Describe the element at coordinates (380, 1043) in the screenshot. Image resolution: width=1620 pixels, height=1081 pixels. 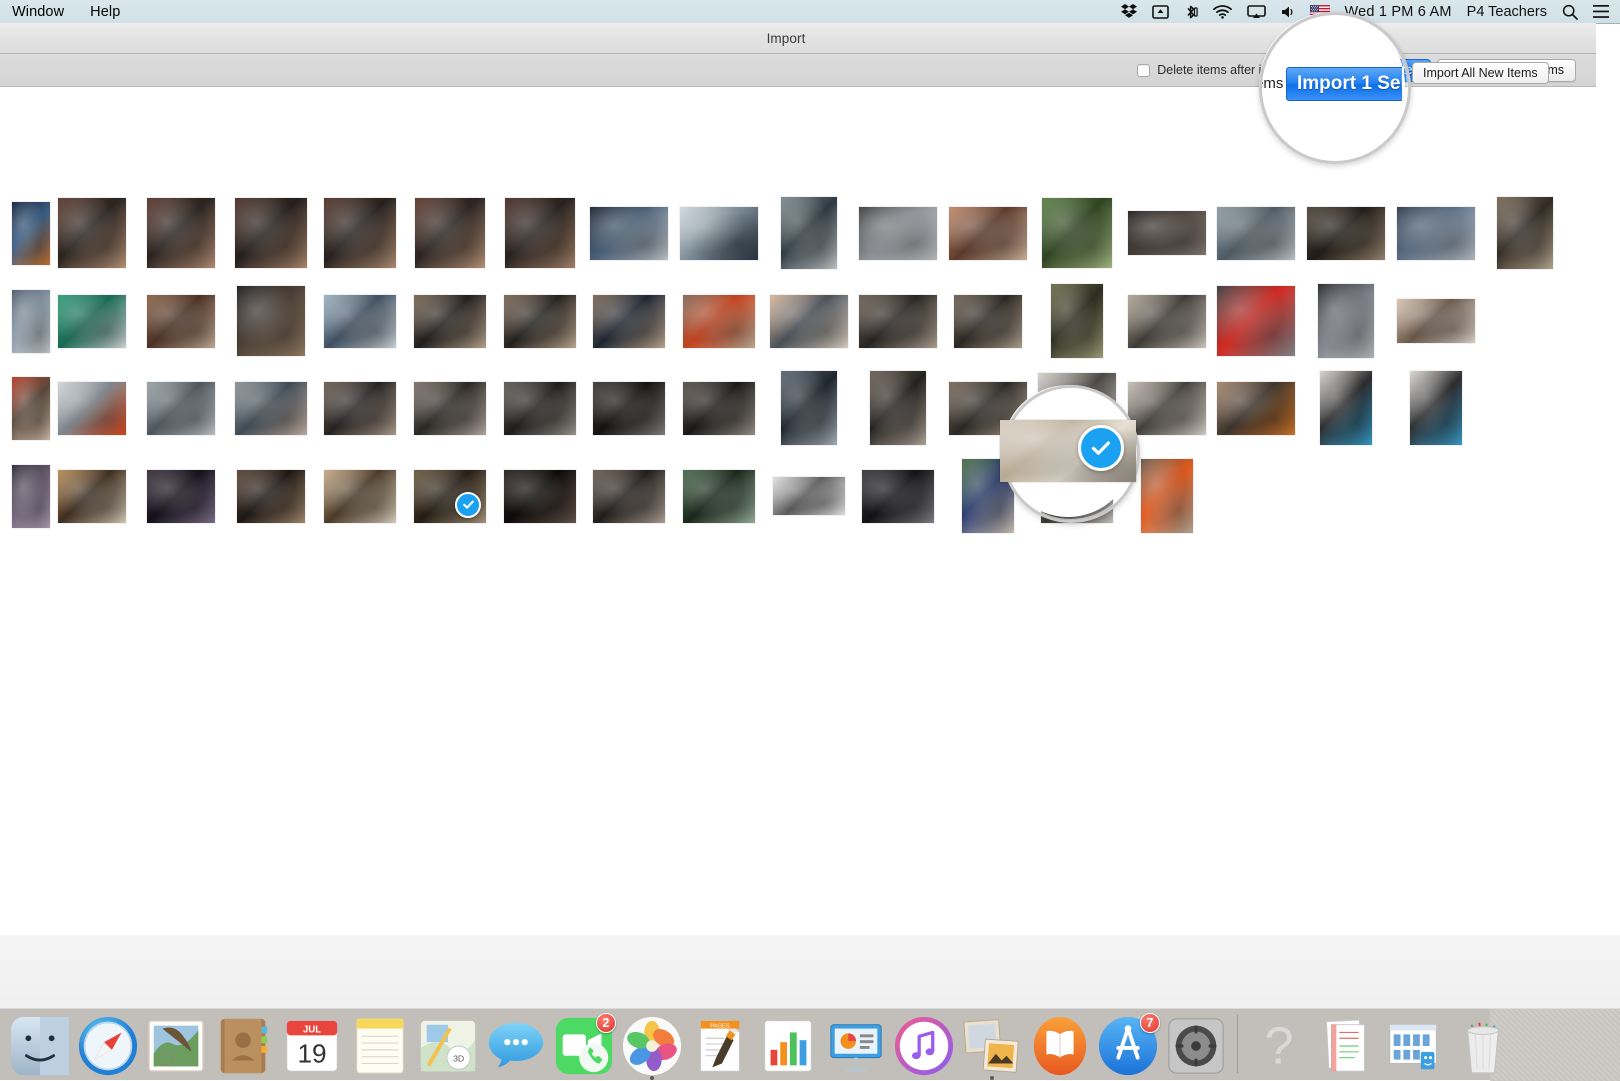
I see `dock-item-notes` at that location.